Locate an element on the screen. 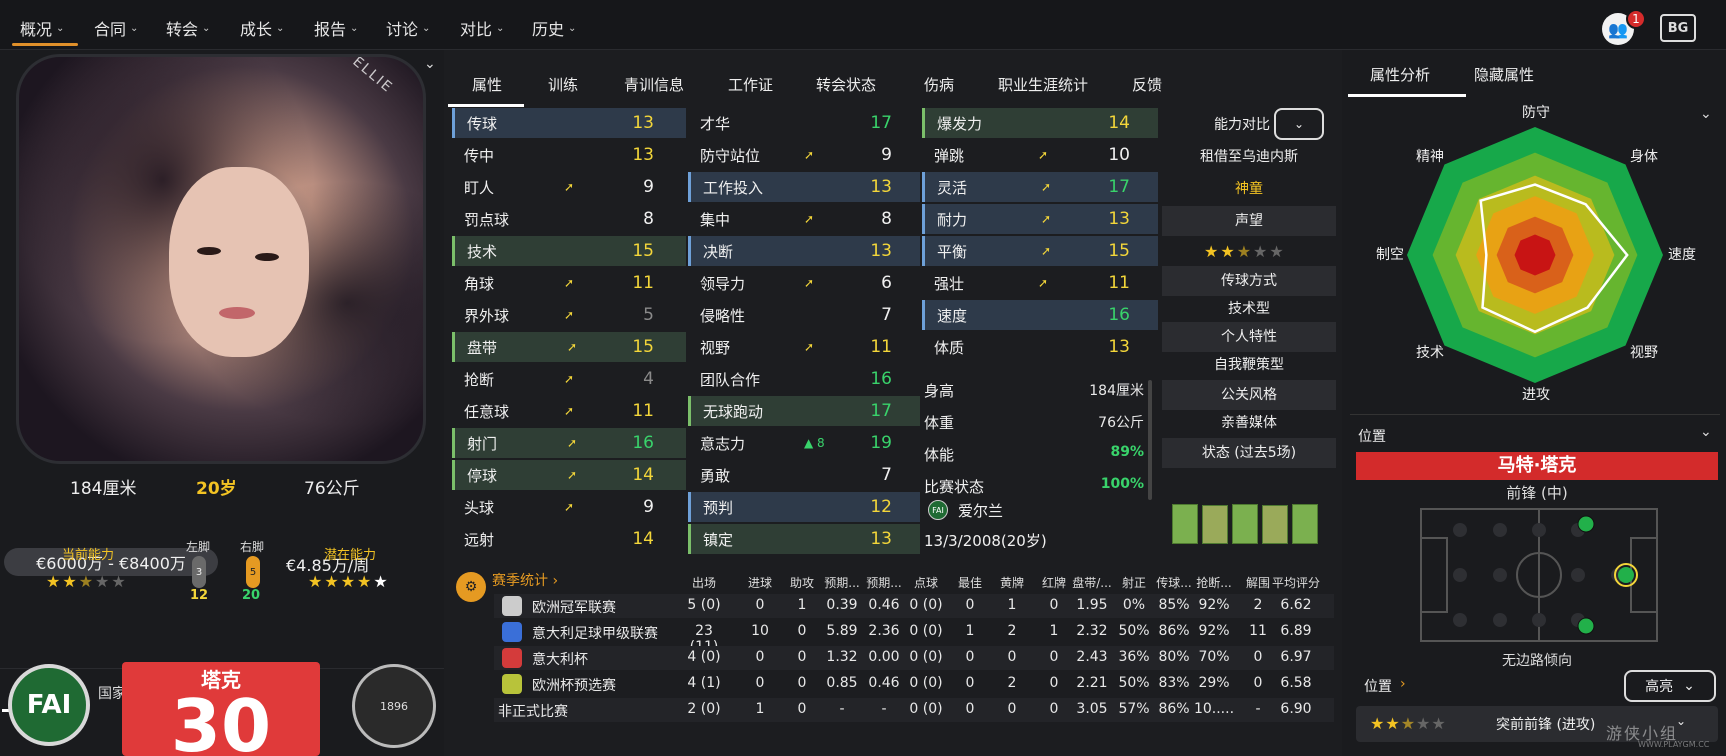  nav-reports: 报告 ⌄ is located at coordinates (336, 28).